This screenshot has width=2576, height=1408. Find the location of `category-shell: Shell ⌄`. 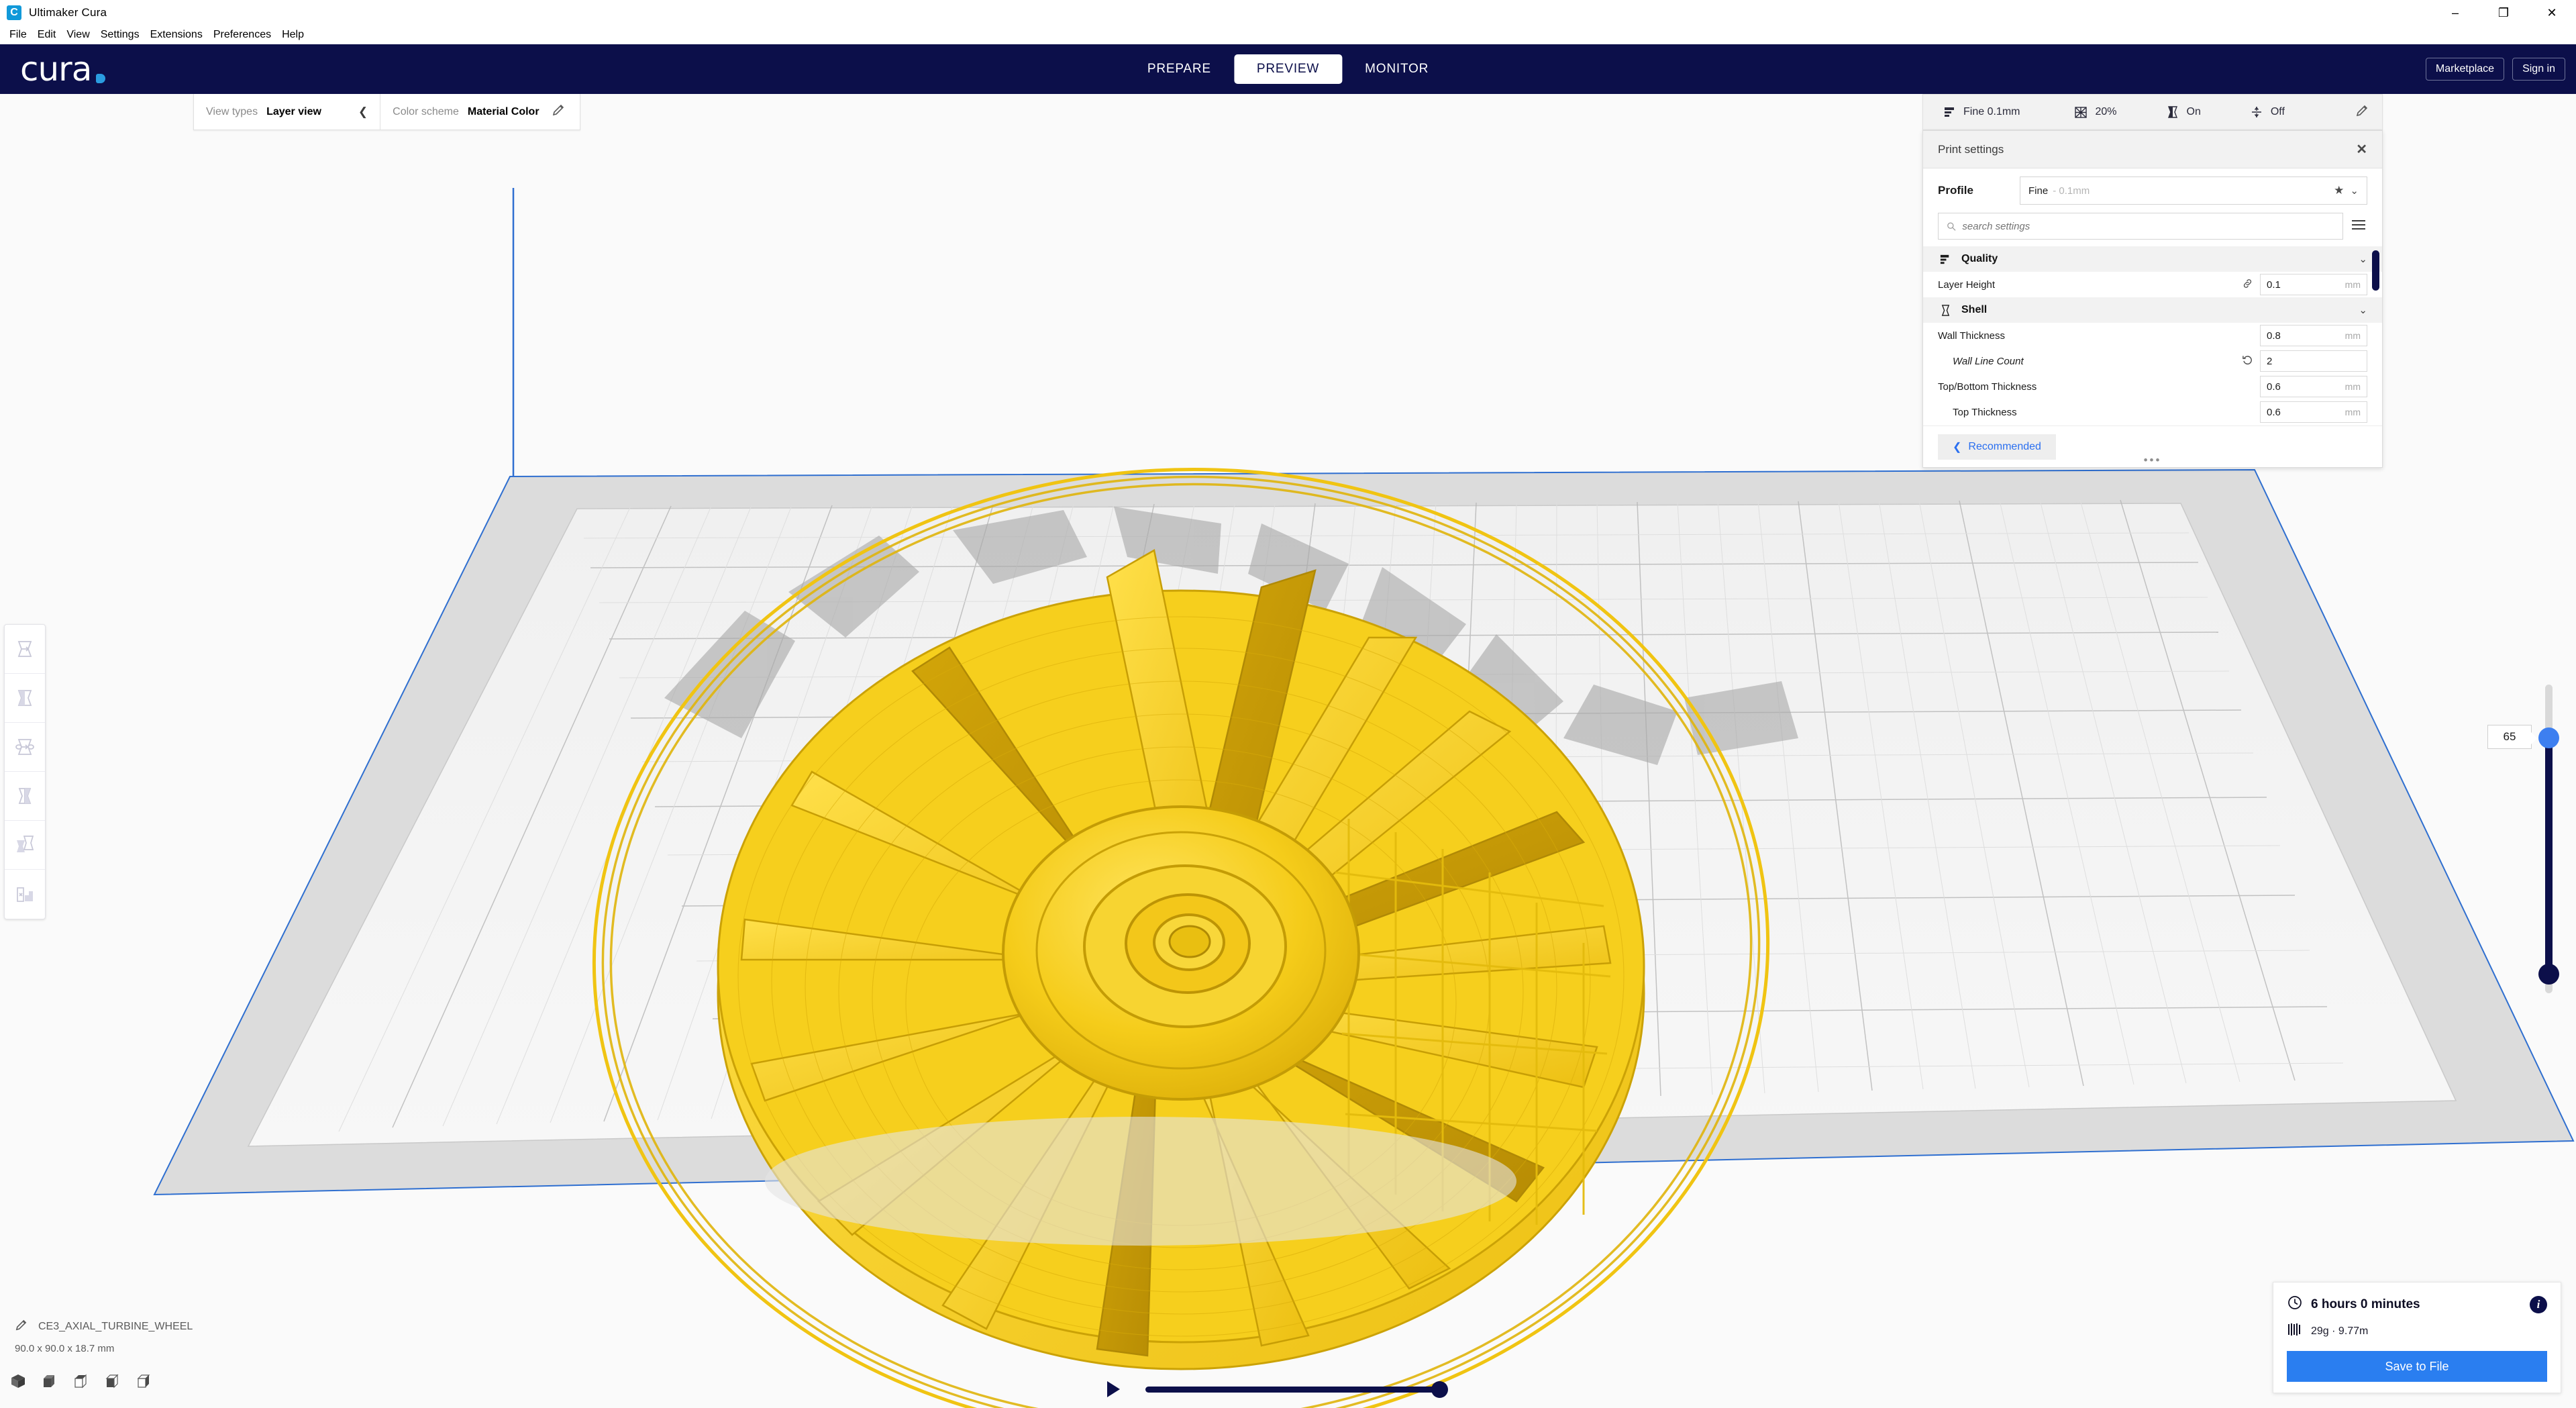

category-shell: Shell ⌄ is located at coordinates (2152, 310).